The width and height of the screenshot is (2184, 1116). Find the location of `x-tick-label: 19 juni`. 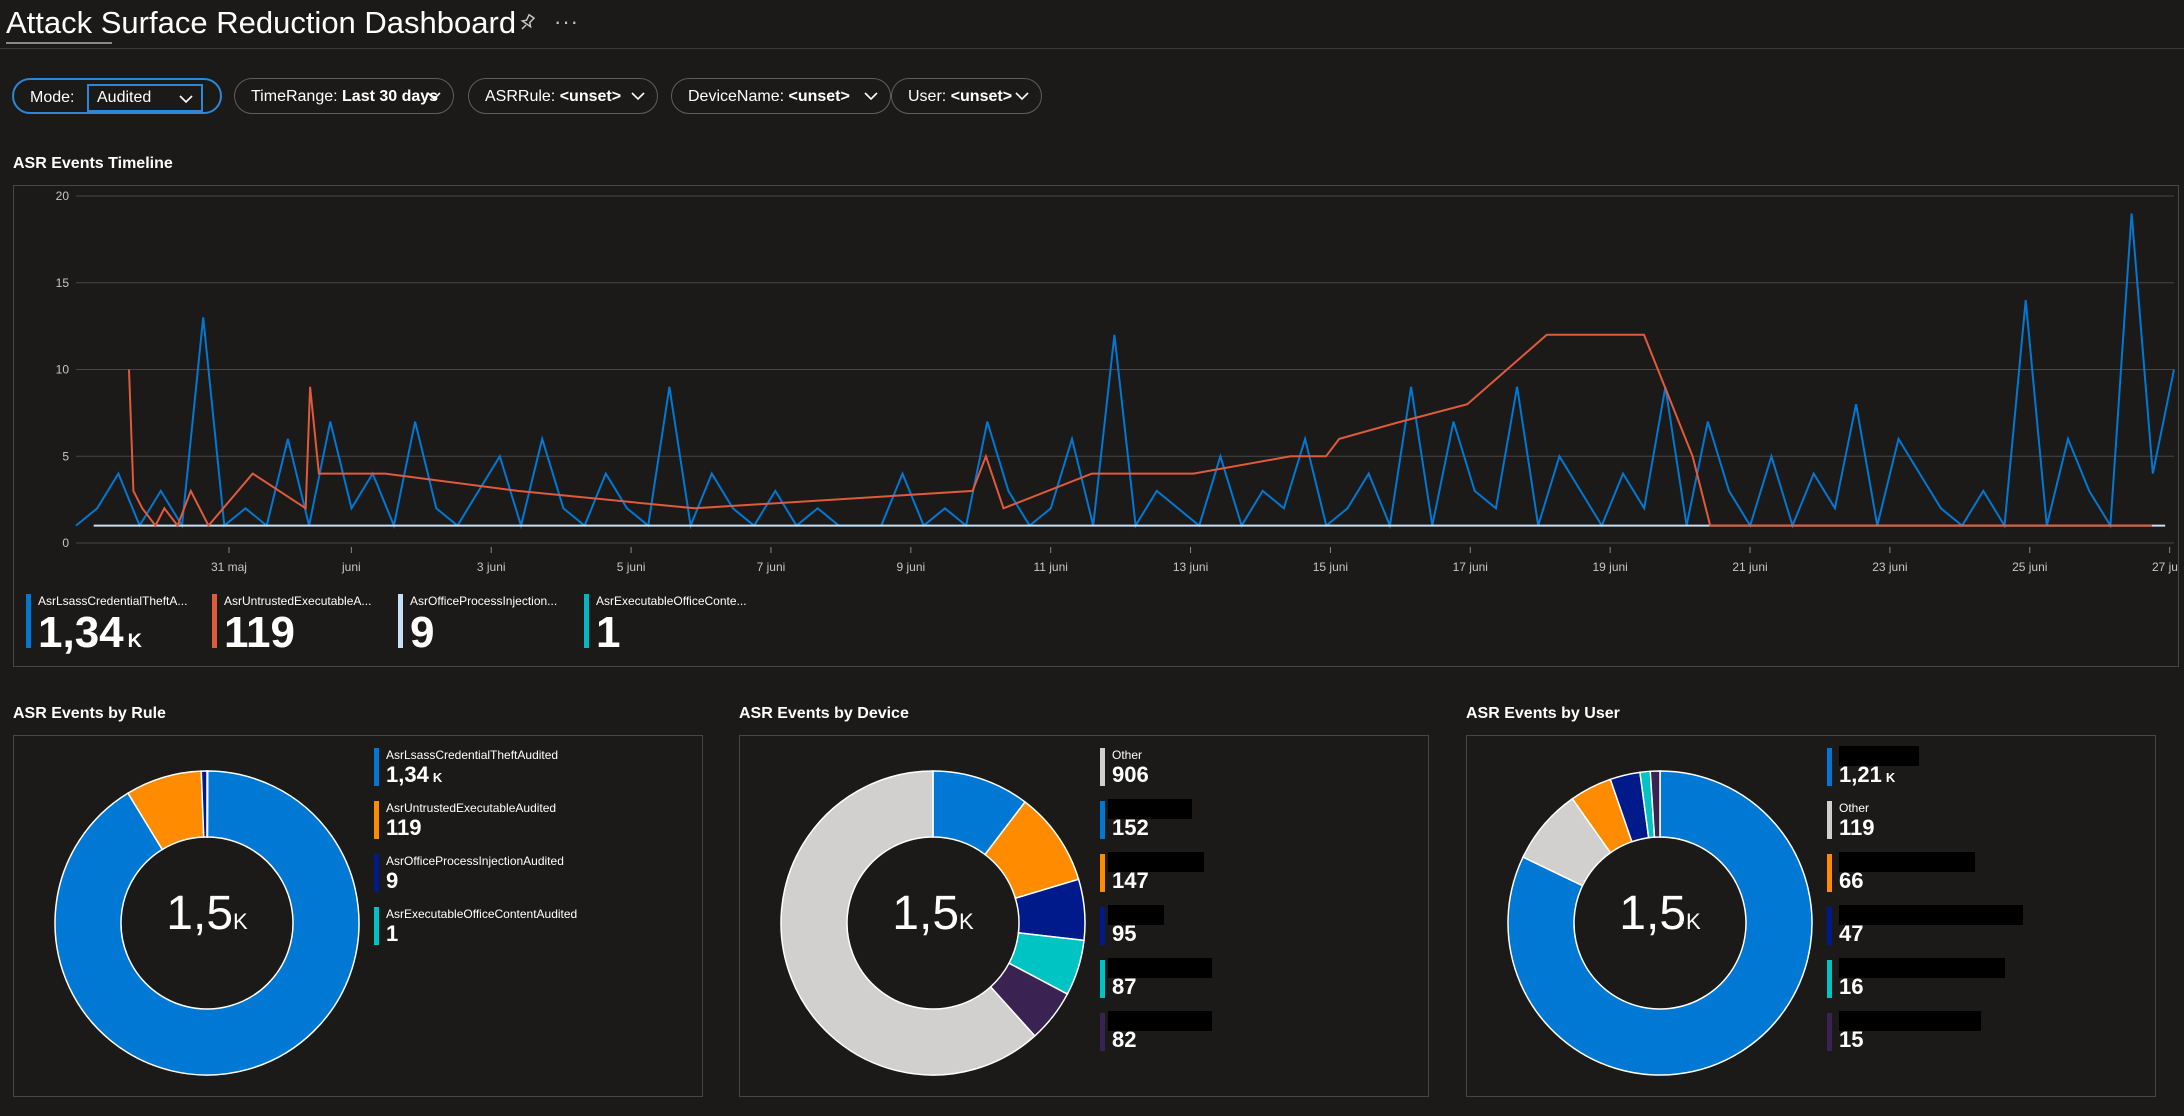

x-tick-label: 19 juni is located at coordinates (1609, 567).